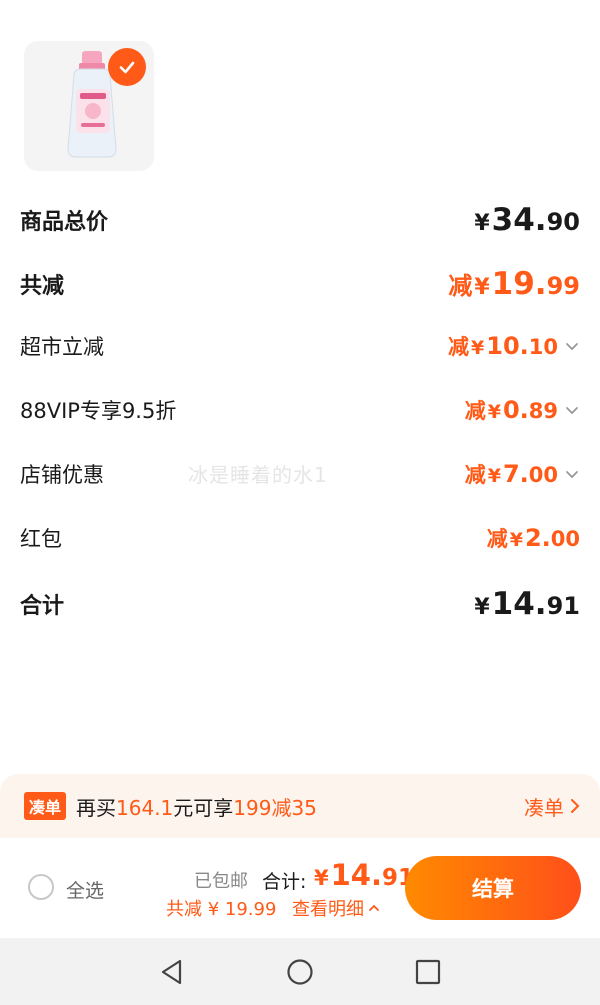  I want to click on sum-row: 合计 ¥ 14. 91, so click(300, 604).